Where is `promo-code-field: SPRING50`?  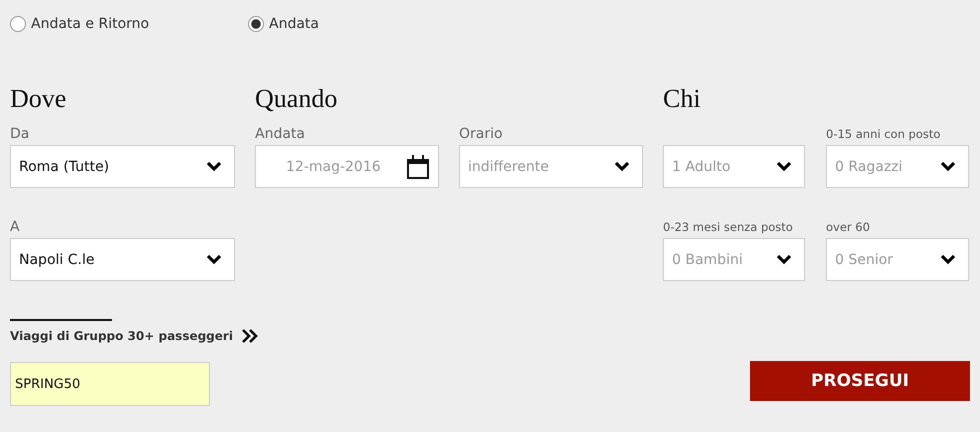
promo-code-field: SPRING50 is located at coordinates (110, 384).